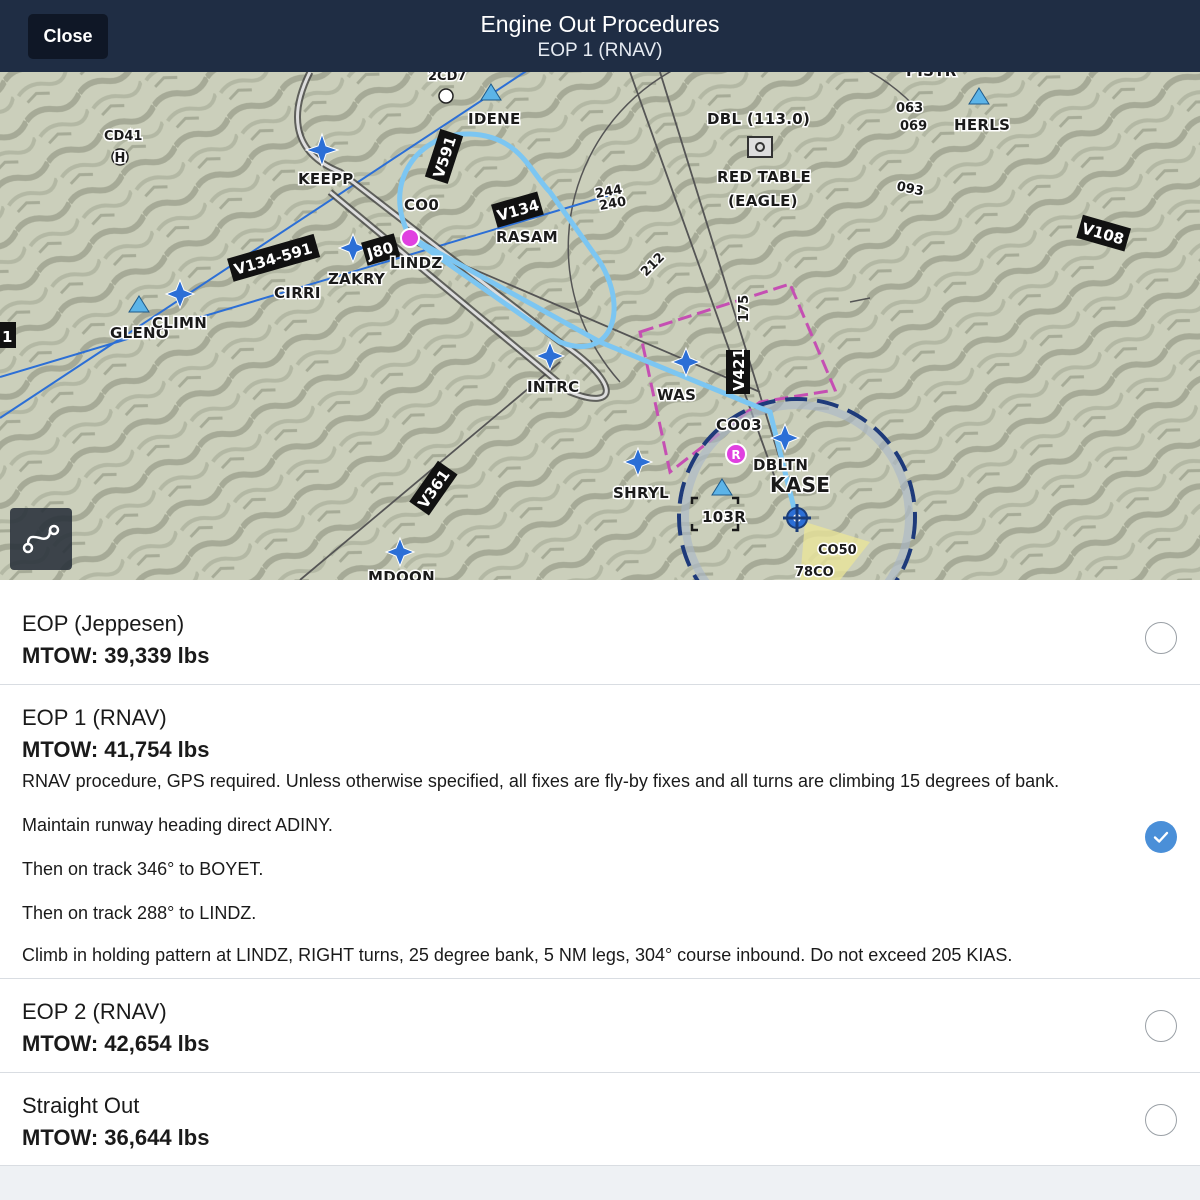 This screenshot has width=1200, height=1200. I want to click on radio-checked, so click(1161, 837).